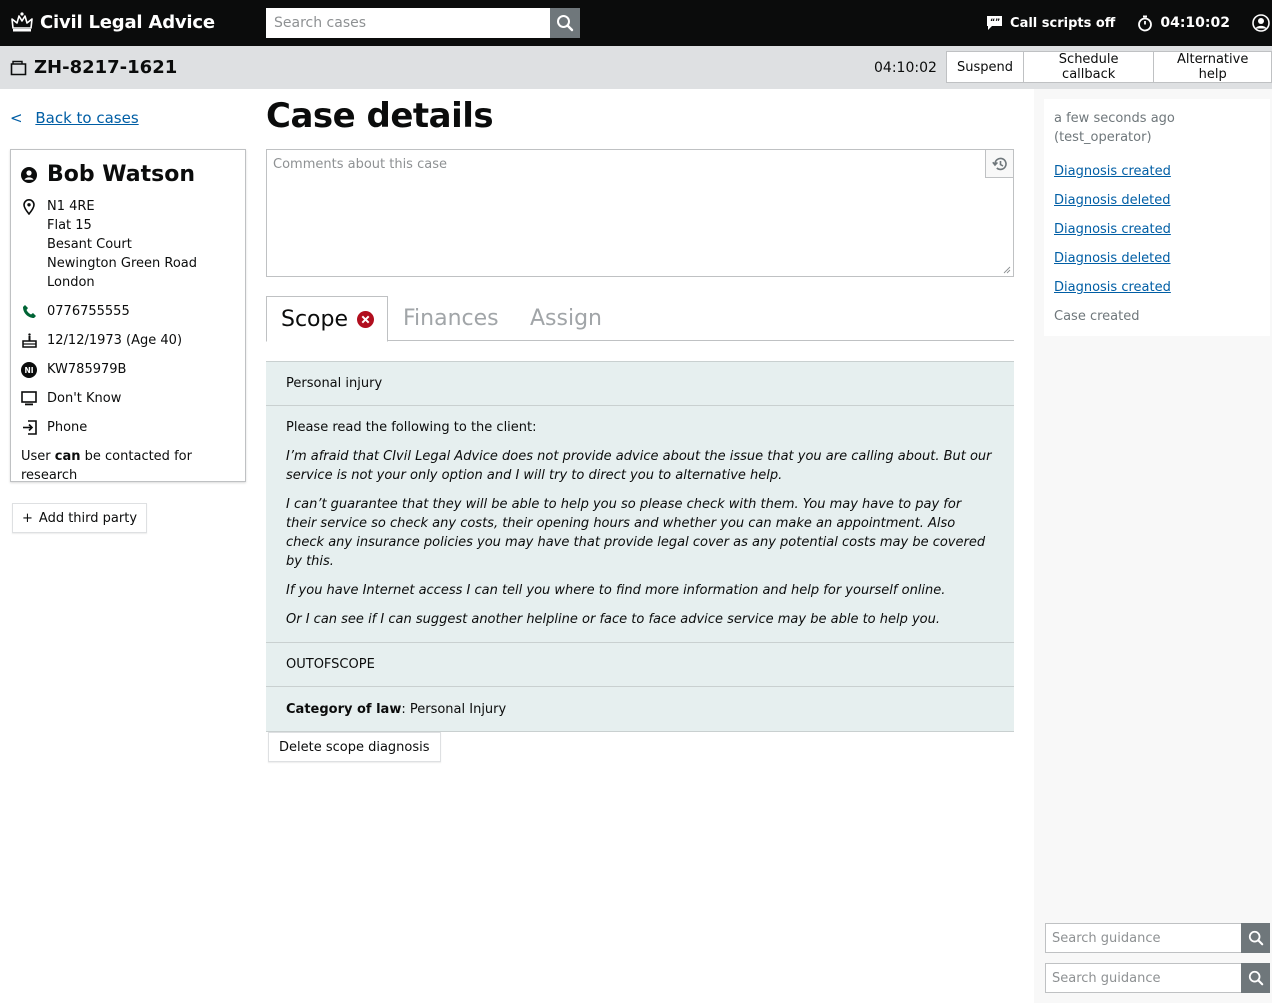 This screenshot has width=1272, height=1003. I want to click on research-can: can, so click(67, 456).